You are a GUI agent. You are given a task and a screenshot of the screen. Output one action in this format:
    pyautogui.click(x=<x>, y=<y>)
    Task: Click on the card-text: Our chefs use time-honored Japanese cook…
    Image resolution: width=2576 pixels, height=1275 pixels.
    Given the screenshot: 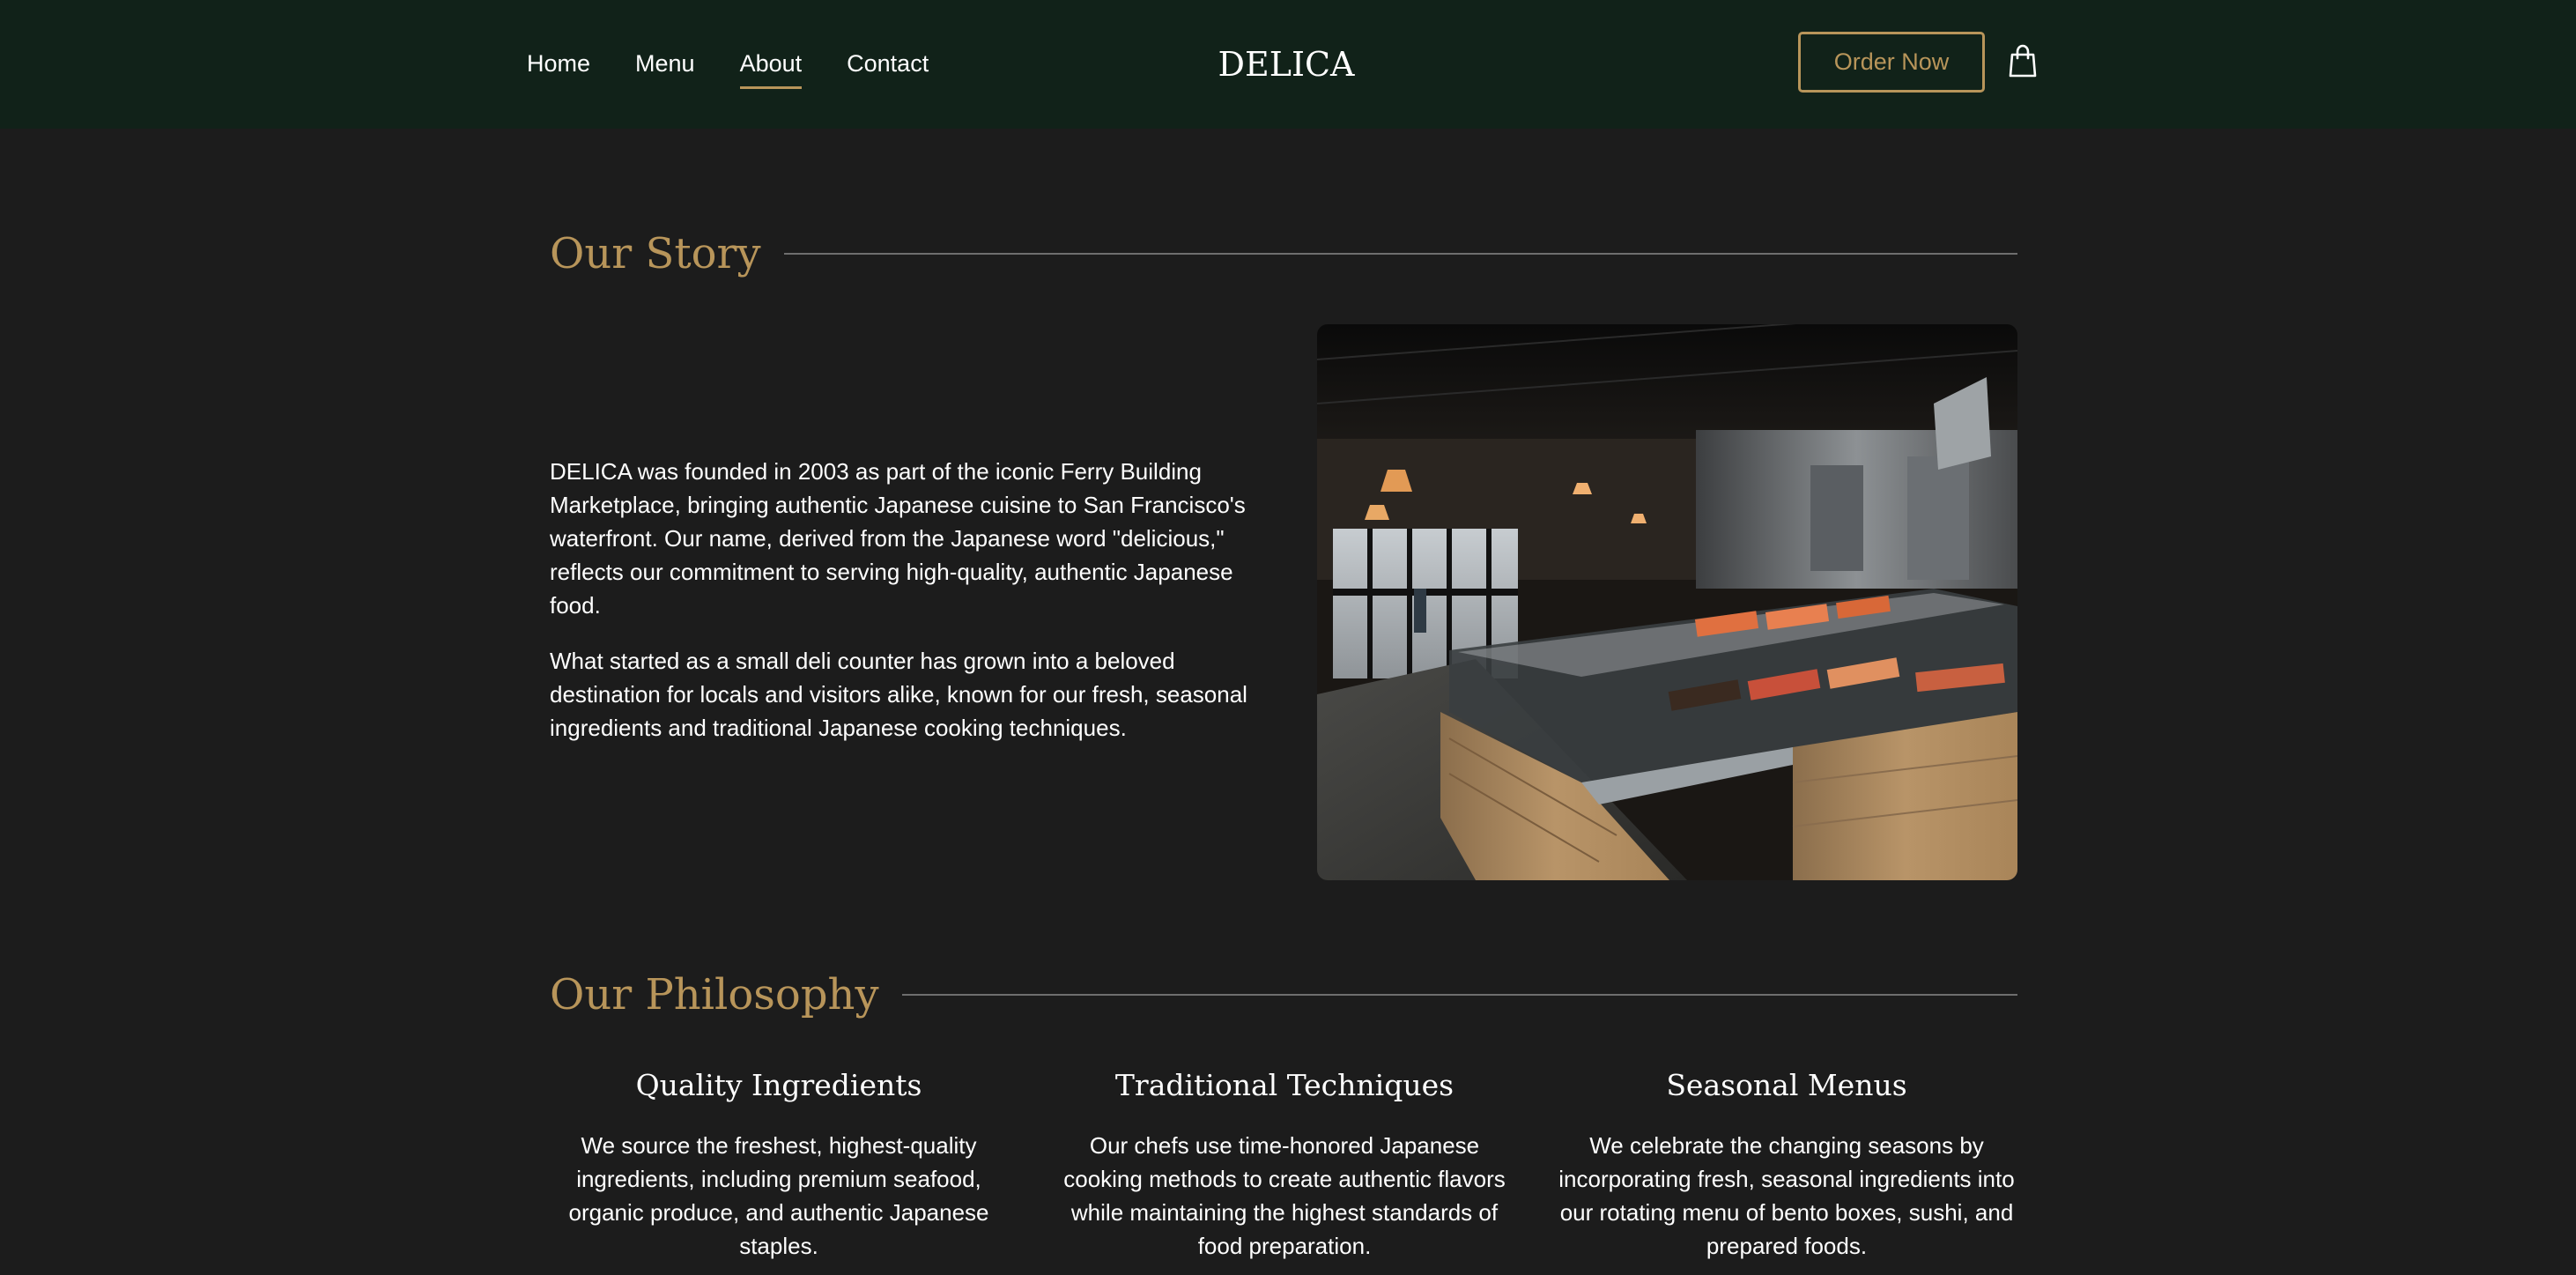 What is the action you would take?
    pyautogui.click(x=1284, y=1196)
    